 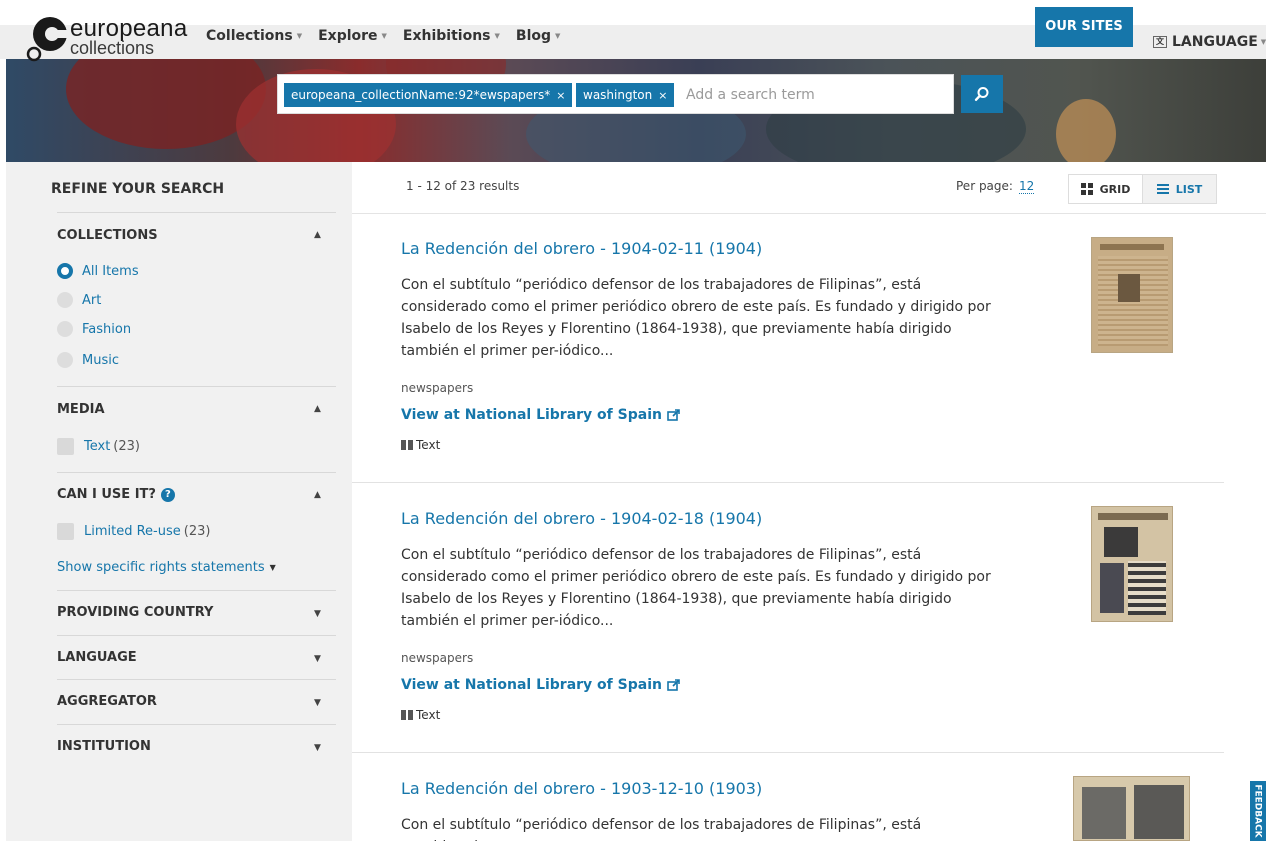 What do you see at coordinates (446, 36) in the screenshot?
I see `nav-exhibitions-label: Exhibitions` at bounding box center [446, 36].